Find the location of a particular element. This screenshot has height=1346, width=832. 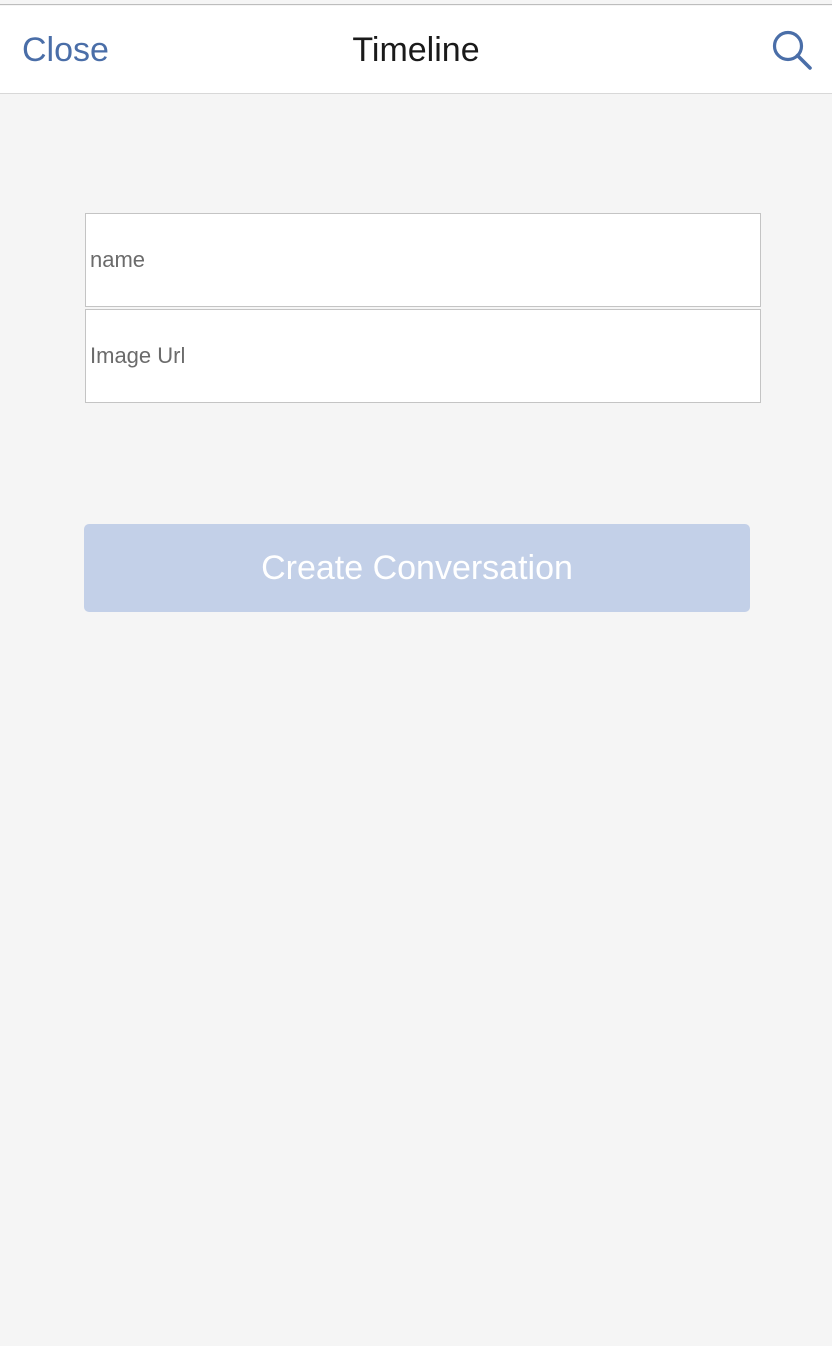

name-field-container is located at coordinates (423, 260).